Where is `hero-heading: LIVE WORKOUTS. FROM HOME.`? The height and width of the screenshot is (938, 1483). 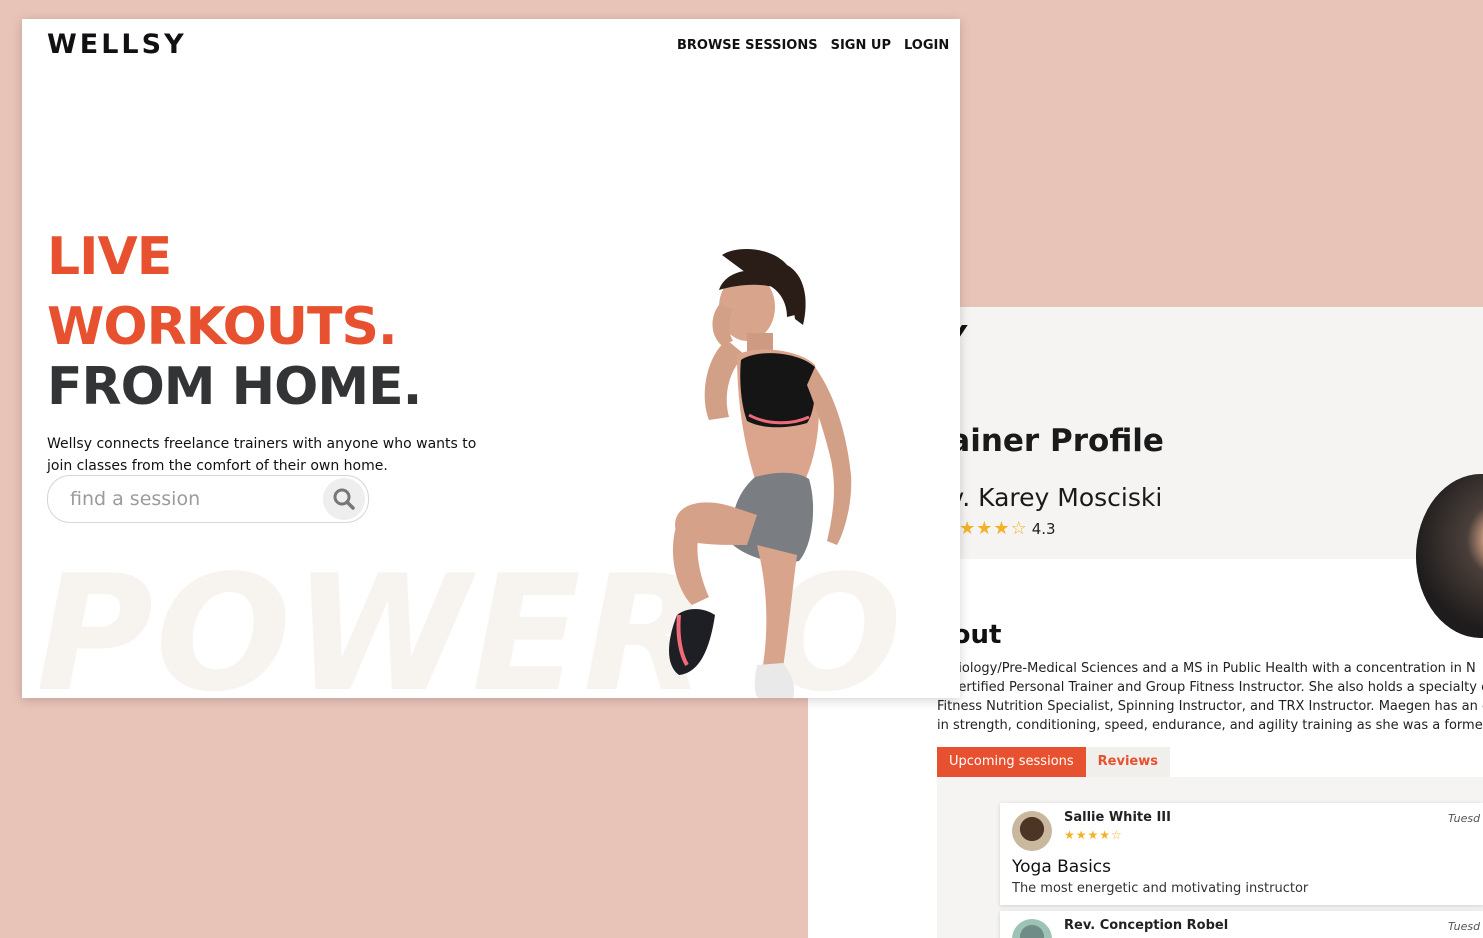 hero-heading: LIVE WORKOUTS. FROM HOME. is located at coordinates (234, 322).